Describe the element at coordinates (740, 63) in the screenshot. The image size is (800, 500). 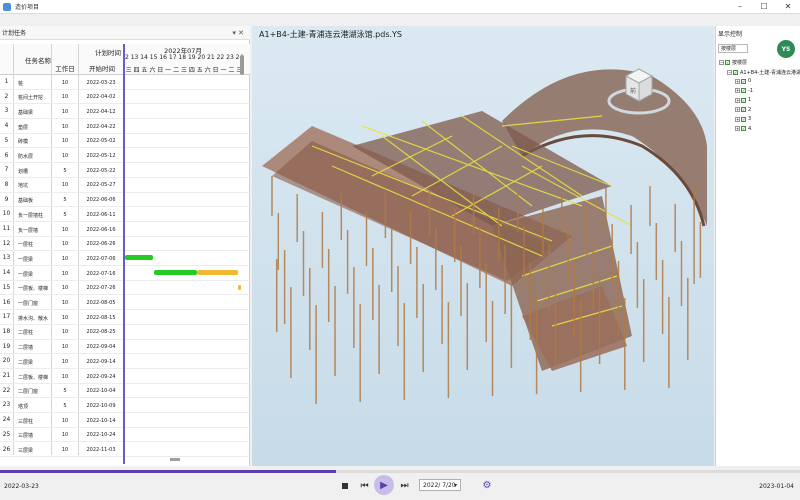
I see `tree-item-label: 按楼层` at that location.